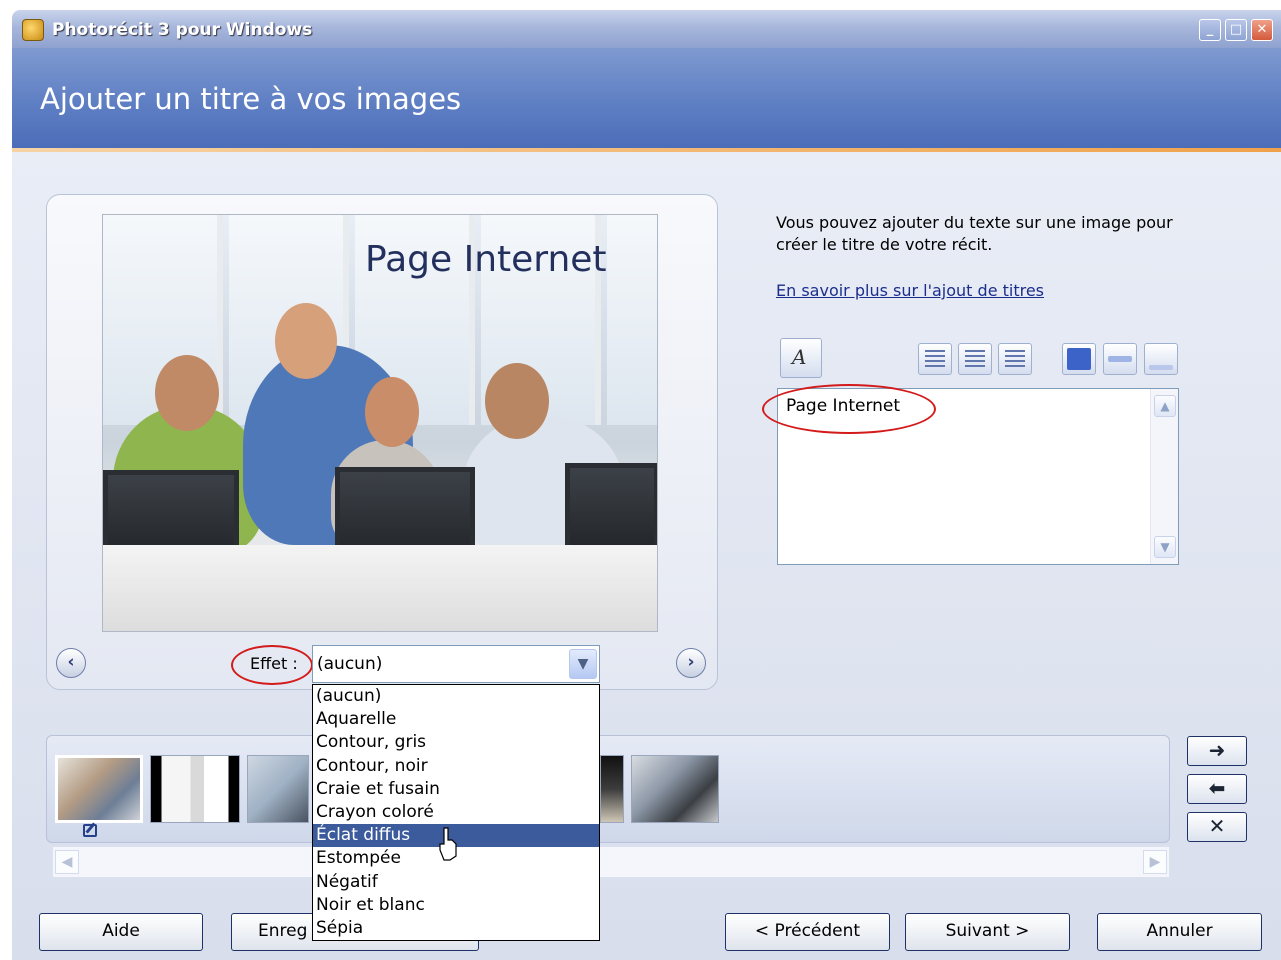 This screenshot has height=960, width=1281. I want to click on align-right-icon, so click(1015, 359).